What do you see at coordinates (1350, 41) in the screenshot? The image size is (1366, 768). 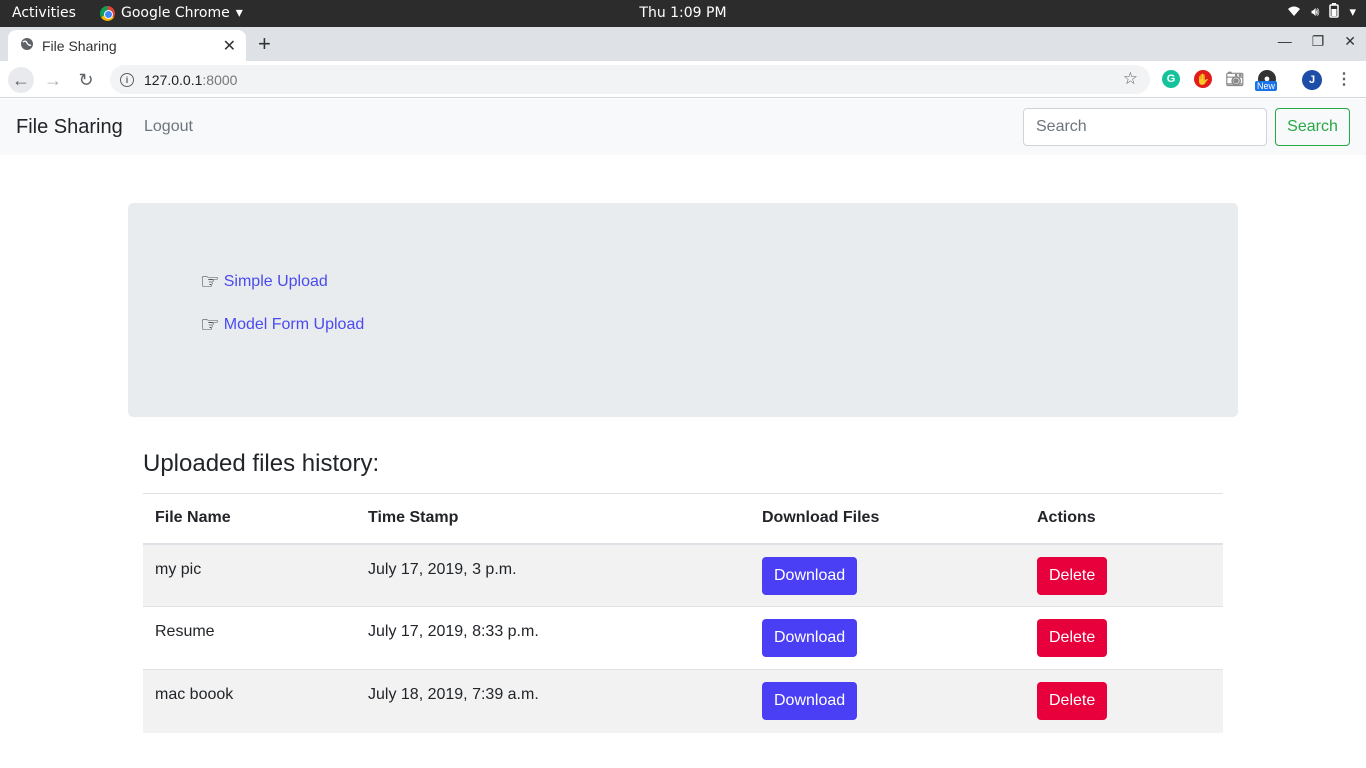 I see `close-window-icon: ✕` at bounding box center [1350, 41].